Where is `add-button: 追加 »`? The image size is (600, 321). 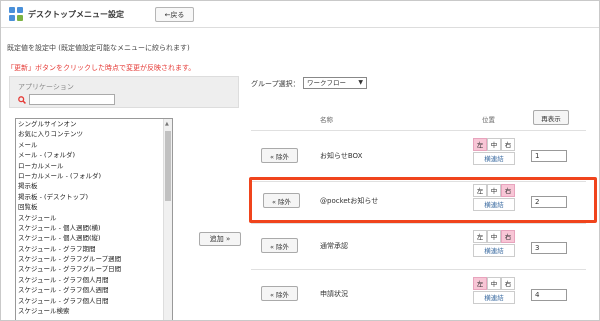 add-button: 追加 » is located at coordinates (220, 239).